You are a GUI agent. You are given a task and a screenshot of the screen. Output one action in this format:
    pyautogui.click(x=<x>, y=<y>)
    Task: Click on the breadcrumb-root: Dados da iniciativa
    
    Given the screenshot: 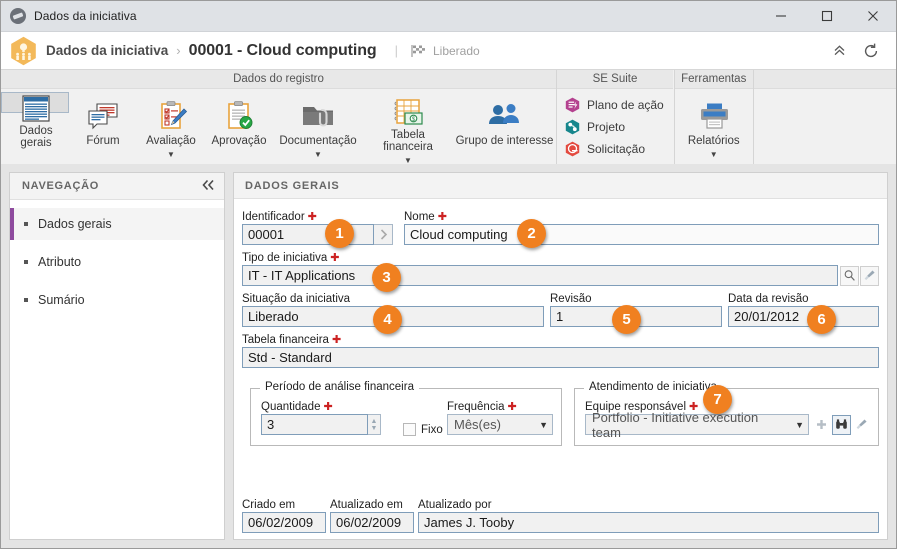 What is the action you would take?
    pyautogui.click(x=107, y=50)
    